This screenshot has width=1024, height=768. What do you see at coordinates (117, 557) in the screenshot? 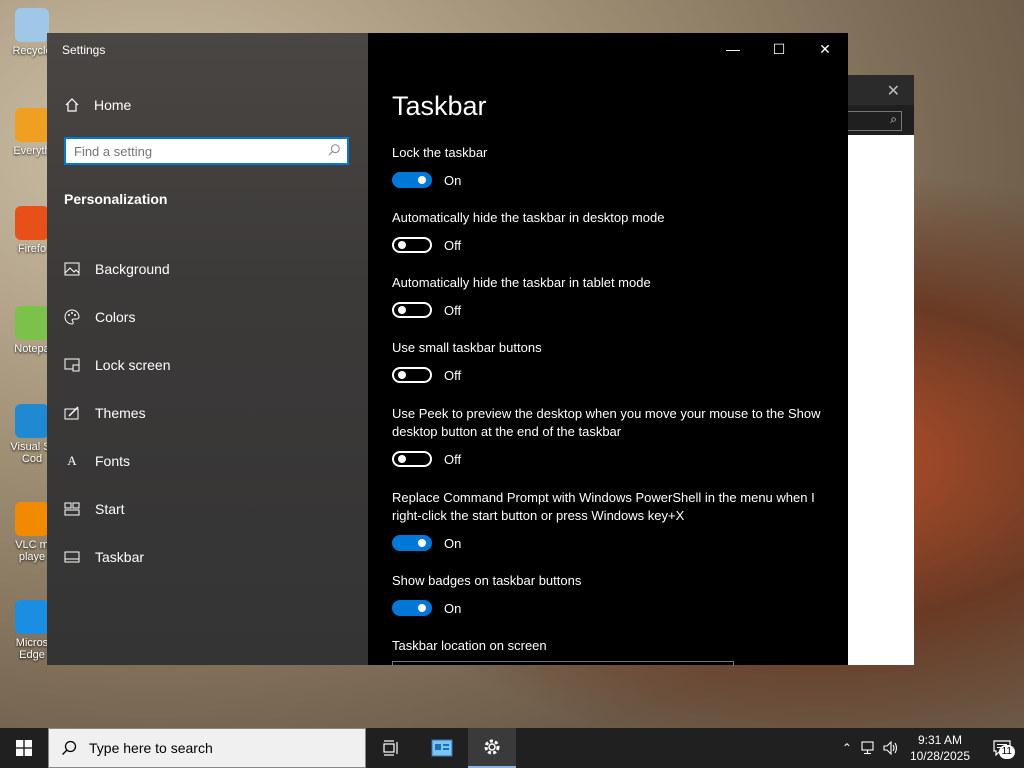
I see `nav-item-taskbar: Taskbar` at bounding box center [117, 557].